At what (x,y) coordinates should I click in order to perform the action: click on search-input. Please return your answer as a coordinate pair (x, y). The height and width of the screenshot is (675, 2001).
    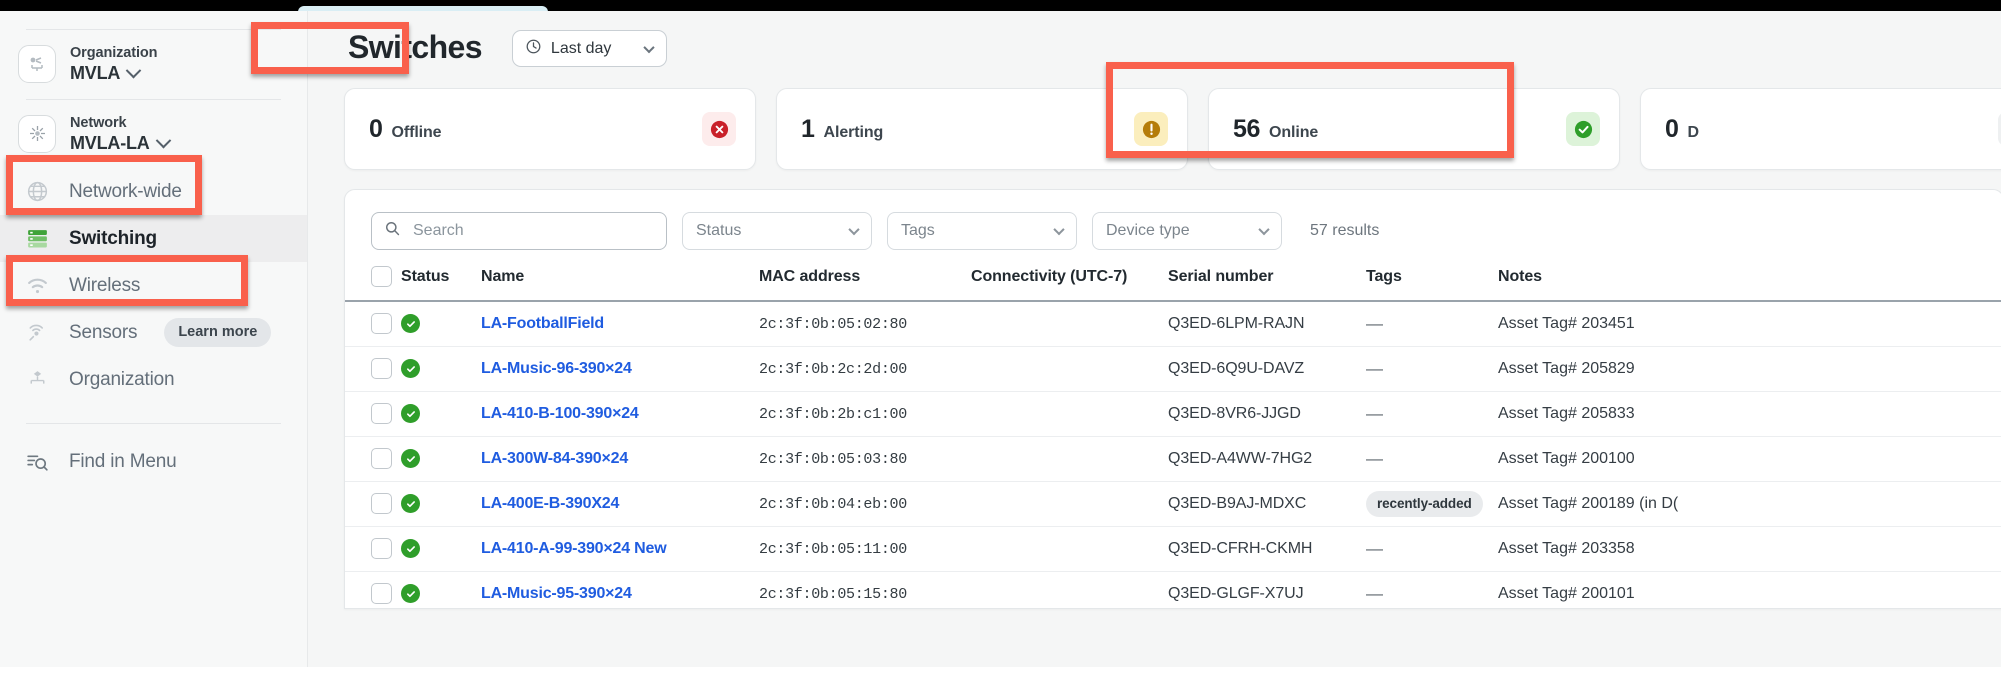
    Looking at the image, I should click on (532, 231).